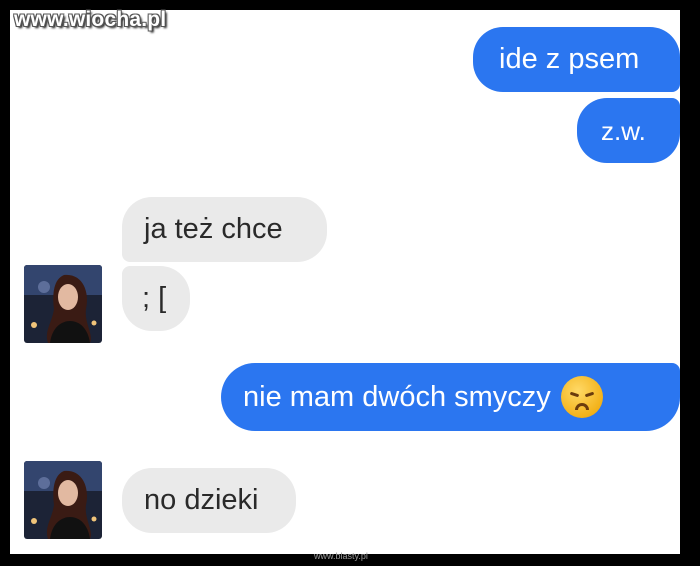  Describe the element at coordinates (397, 396) in the screenshot. I see `message-text: nie mam dwóch smyczy` at that location.